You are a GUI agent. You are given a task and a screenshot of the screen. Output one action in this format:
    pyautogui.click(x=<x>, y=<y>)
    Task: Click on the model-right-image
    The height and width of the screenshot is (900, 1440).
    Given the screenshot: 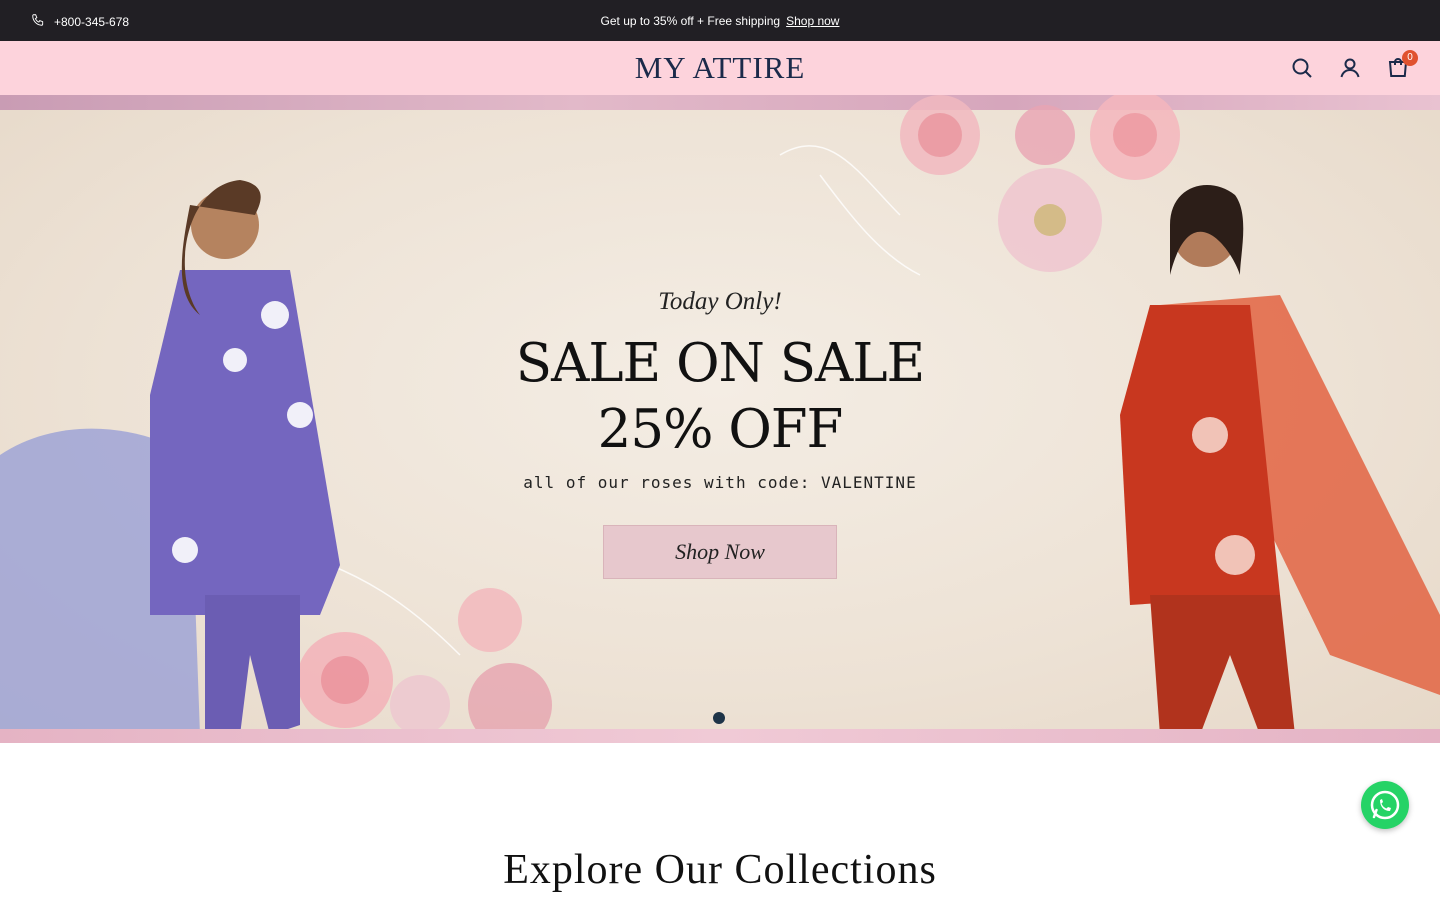 What is the action you would take?
    pyautogui.click(x=1280, y=460)
    